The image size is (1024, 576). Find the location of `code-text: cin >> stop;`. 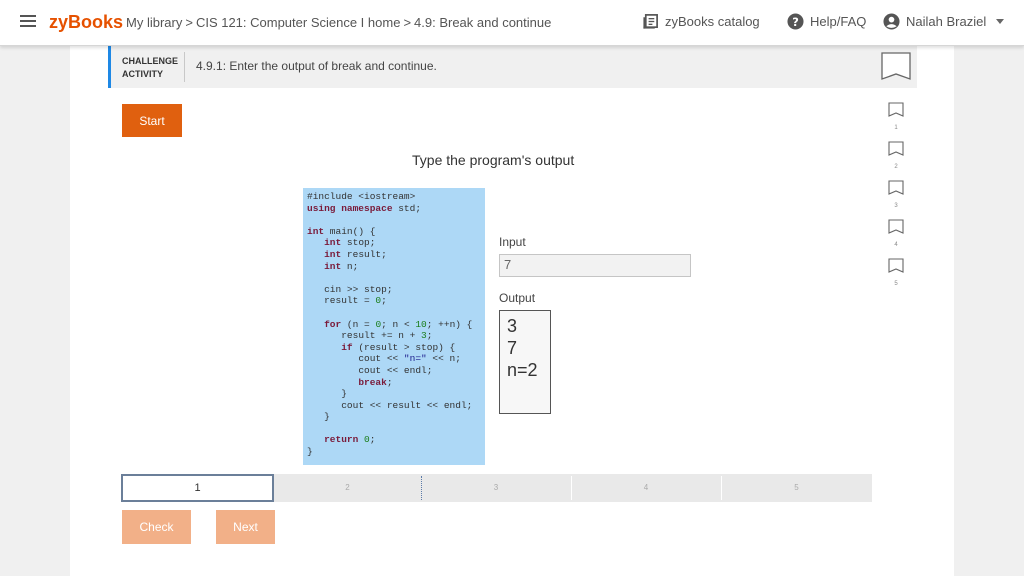

code-text: cin >> stop; is located at coordinates (358, 289).